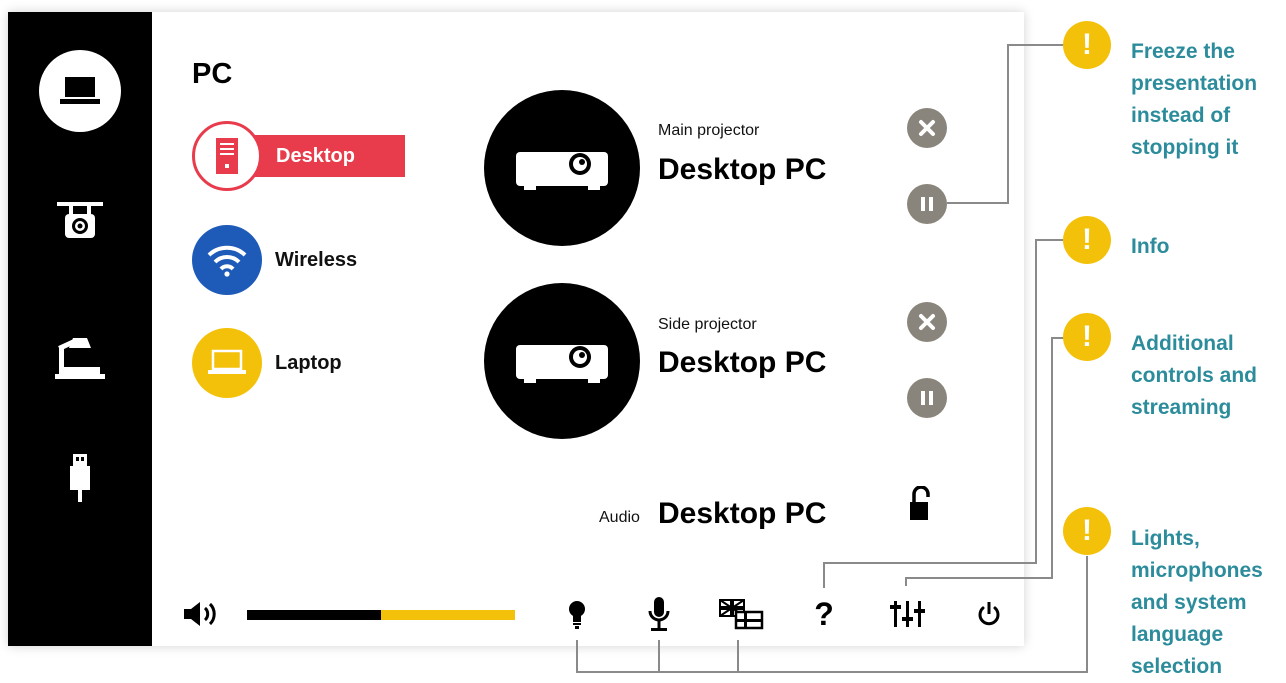  What do you see at coordinates (1194, 375) in the screenshot?
I see `callout-additional-text: Additional controls and streaming` at bounding box center [1194, 375].